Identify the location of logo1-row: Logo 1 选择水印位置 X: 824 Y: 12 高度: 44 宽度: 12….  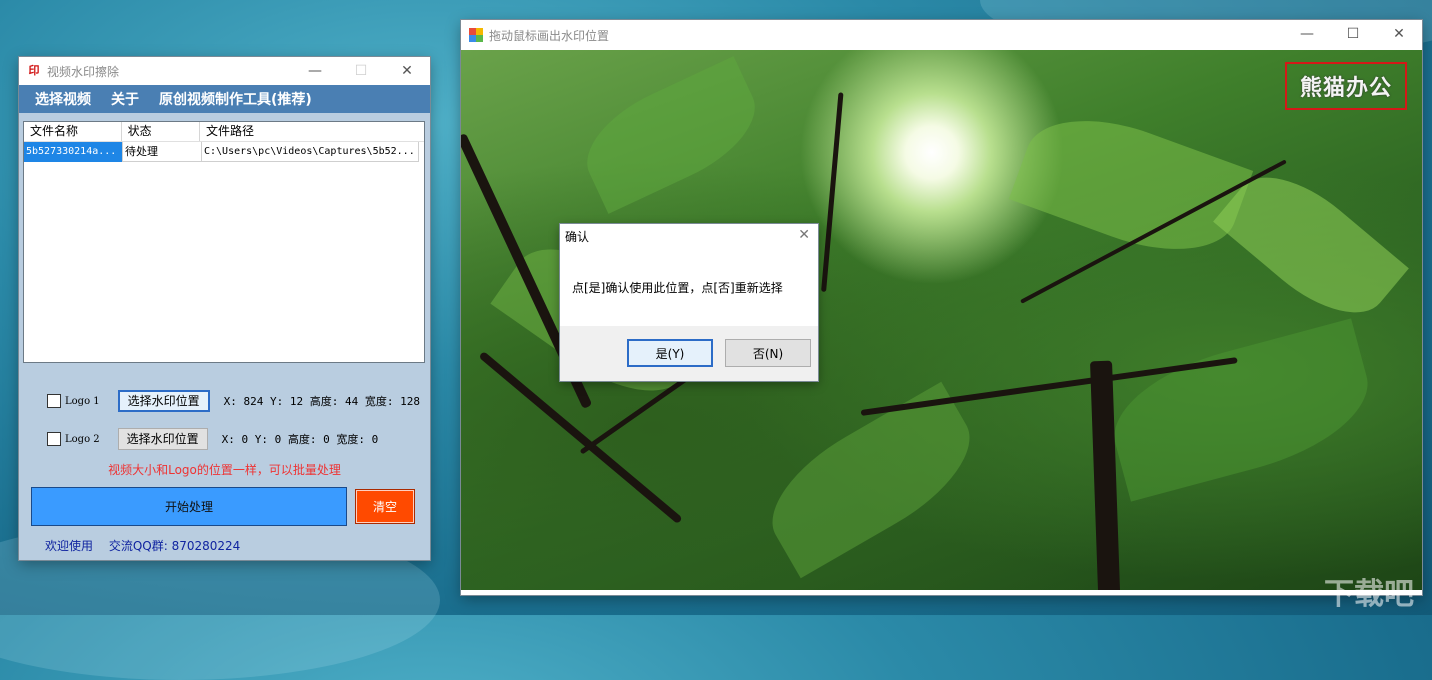
(233, 401).